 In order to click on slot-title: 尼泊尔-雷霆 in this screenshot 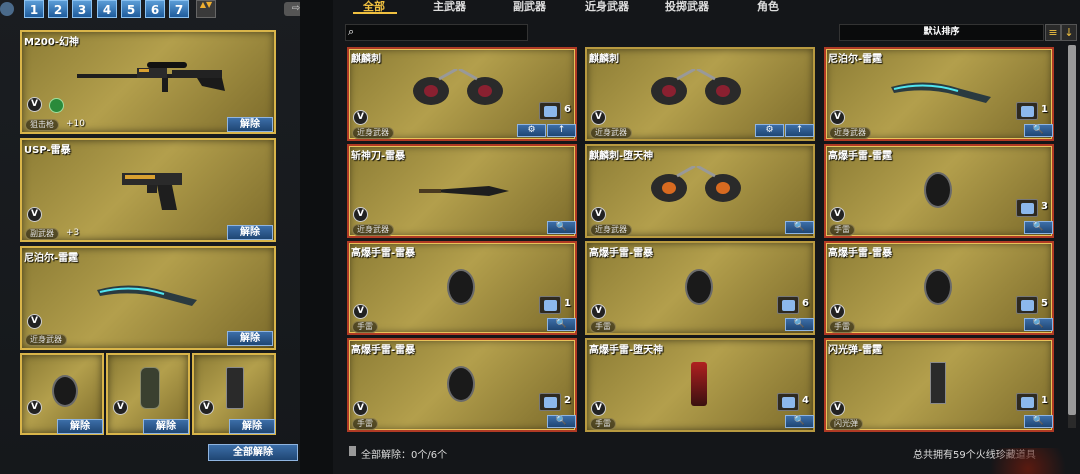, I will do `click(51, 258)`.